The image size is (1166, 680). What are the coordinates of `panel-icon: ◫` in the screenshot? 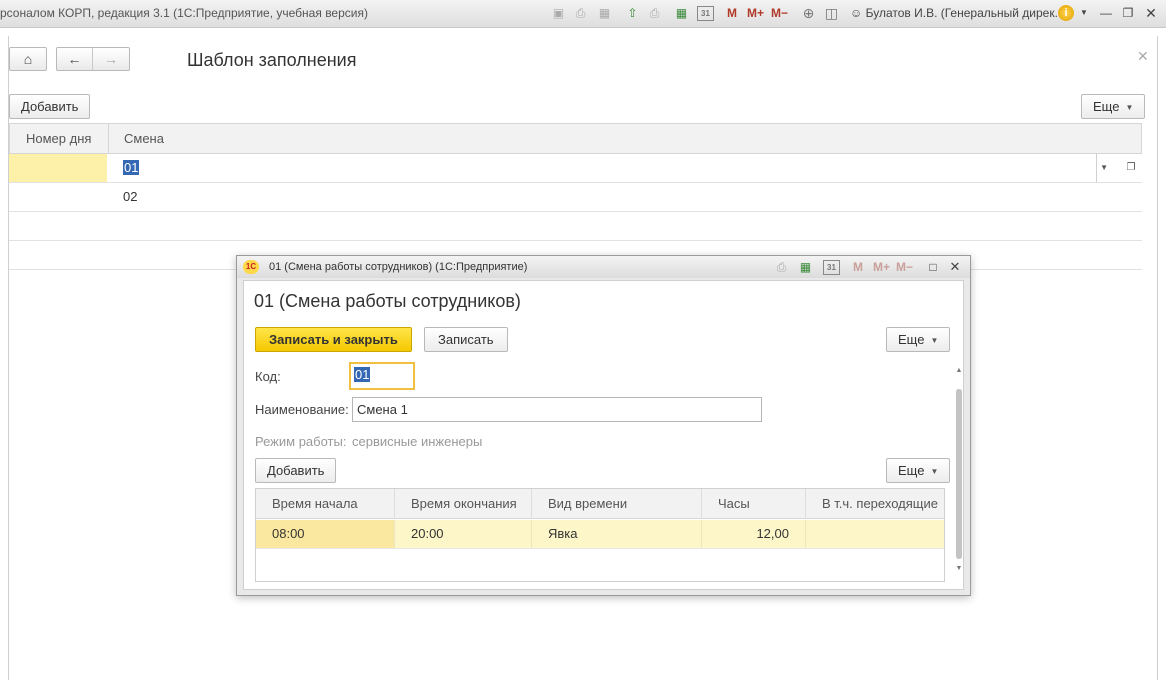 It's located at (831, 13).